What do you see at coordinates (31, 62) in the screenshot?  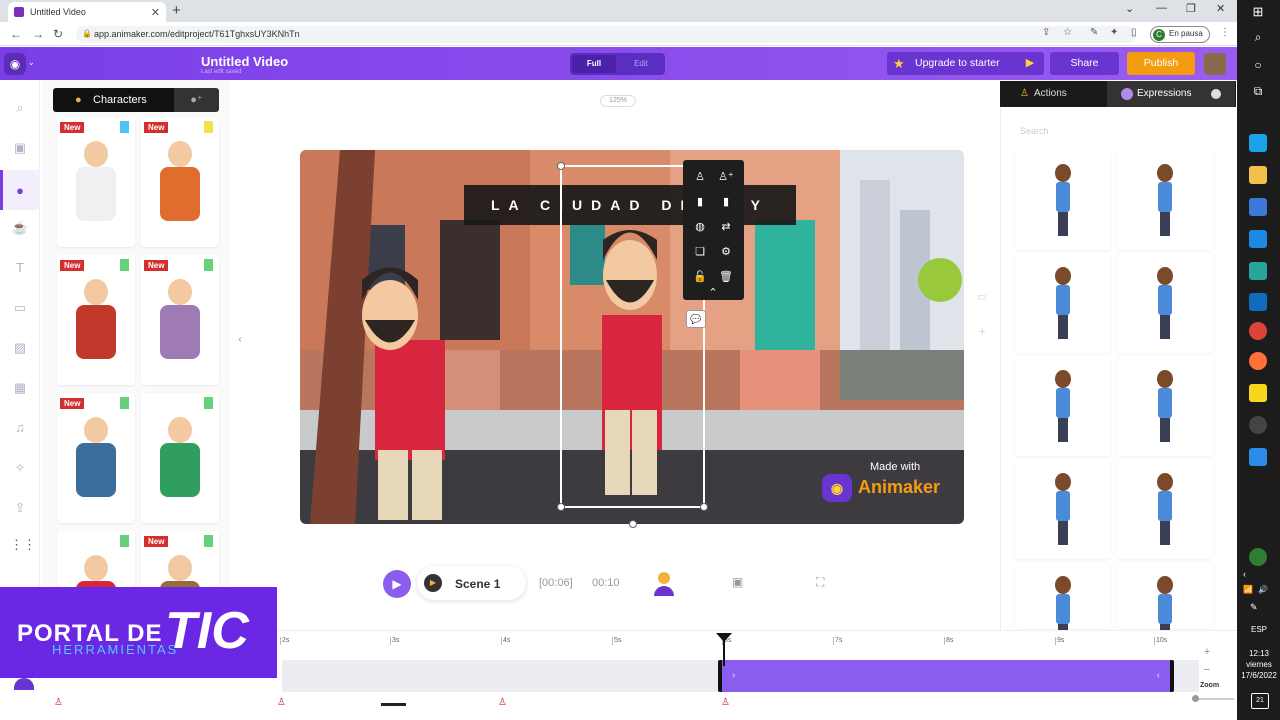 I see `logo-menu-chevron-icon: ⌄` at bounding box center [31, 62].